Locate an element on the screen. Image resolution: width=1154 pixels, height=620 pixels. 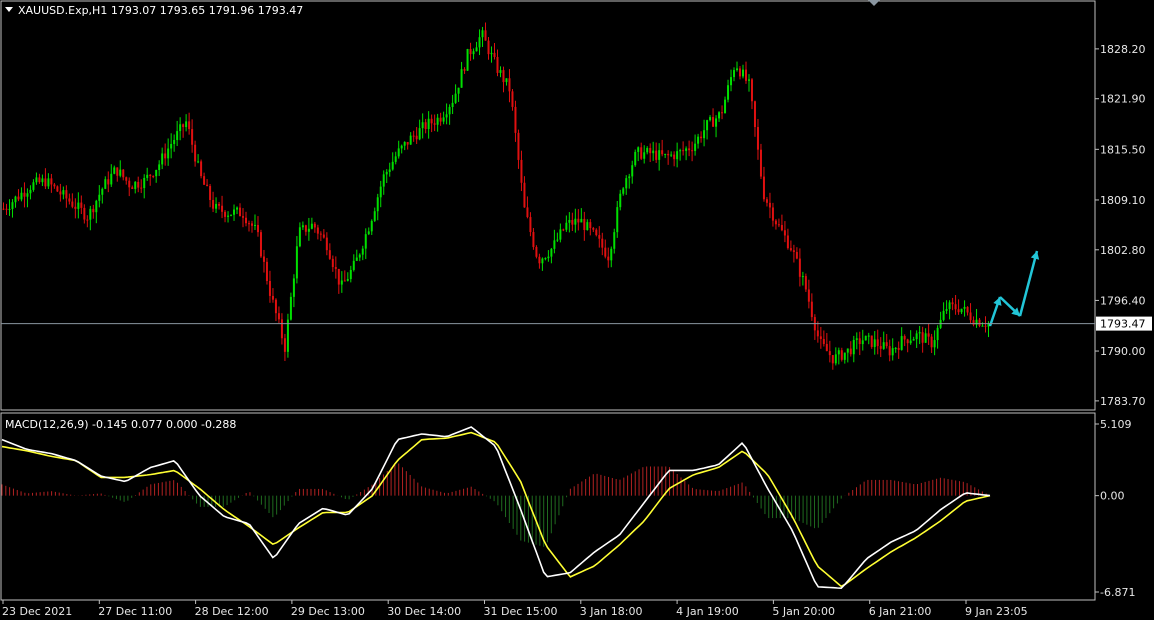
dropdown-triangle-icon is located at coordinates (9, 9).